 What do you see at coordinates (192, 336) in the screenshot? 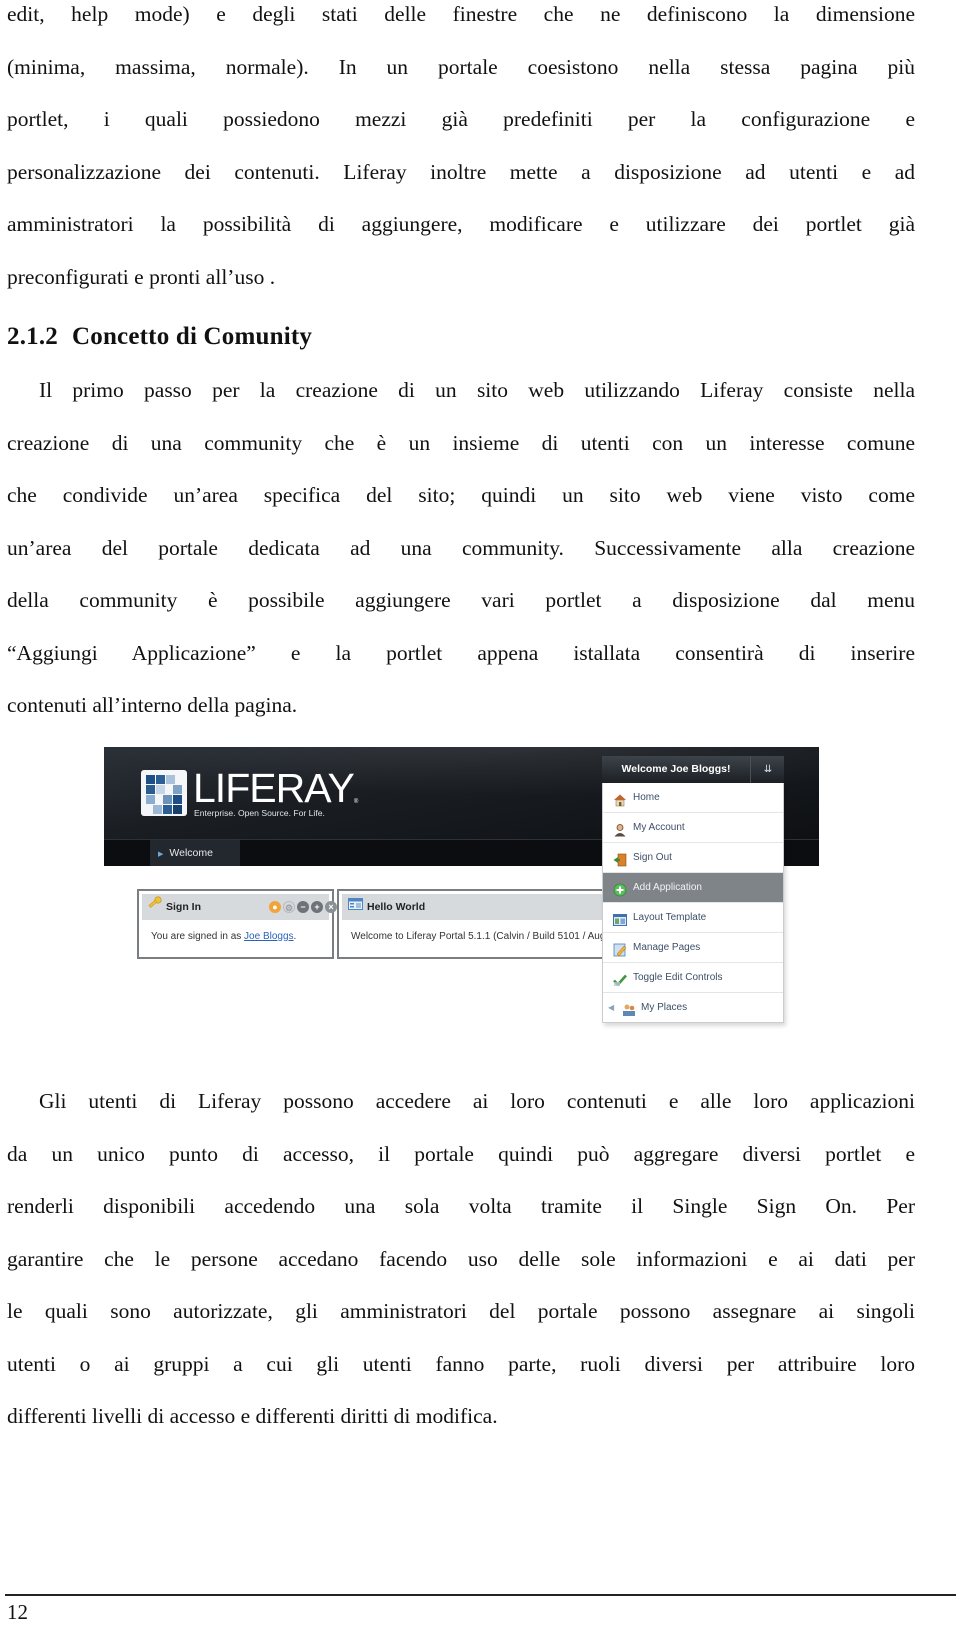
I see `section-title: Concetto di Comunity` at bounding box center [192, 336].